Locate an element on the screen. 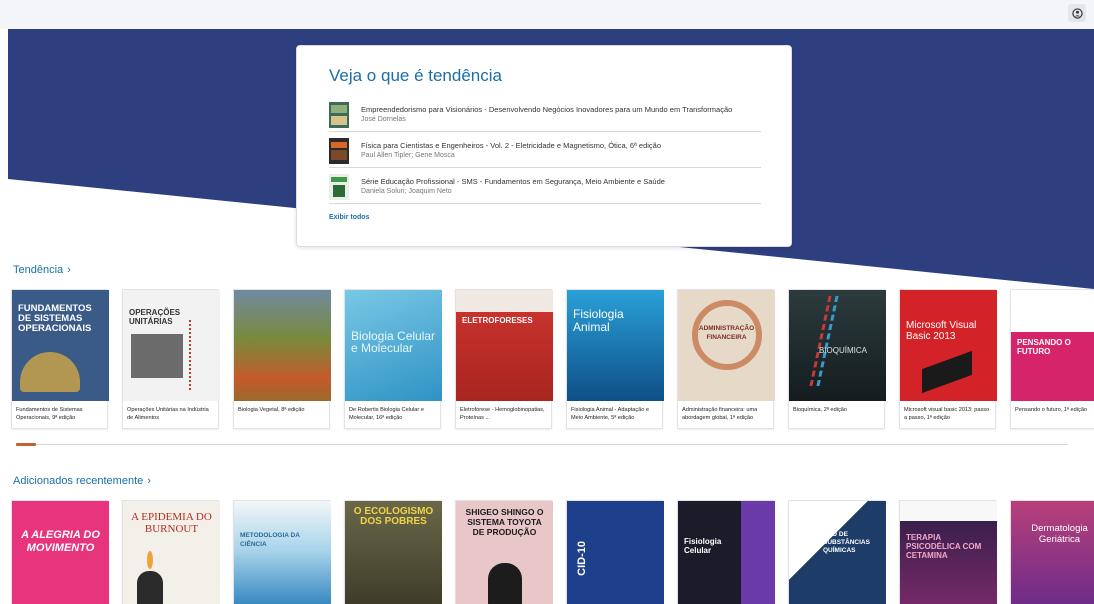  section-title-trending: Tendência › is located at coordinates (42, 270).